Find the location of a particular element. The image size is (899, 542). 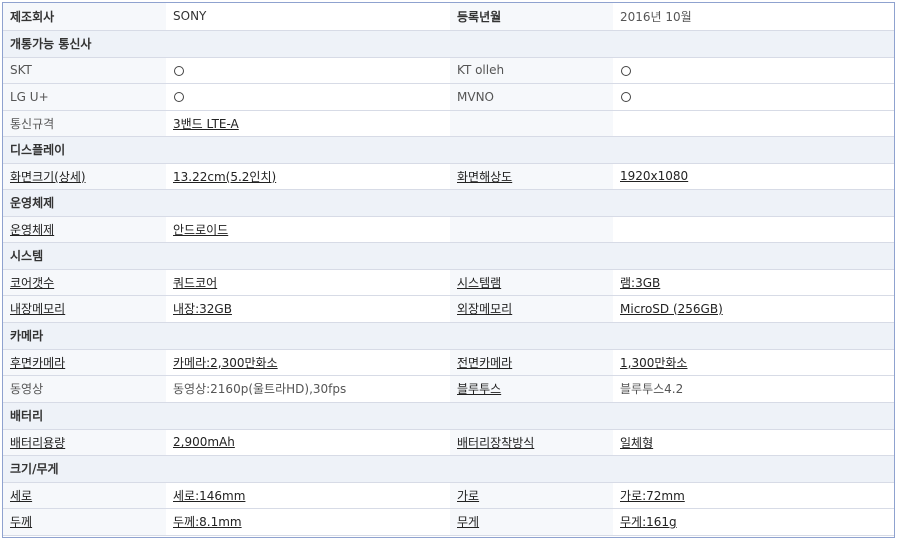

spec-row-maker: 제조회사 SONY 등록년월 2016년 10월 is located at coordinates (448, 17).